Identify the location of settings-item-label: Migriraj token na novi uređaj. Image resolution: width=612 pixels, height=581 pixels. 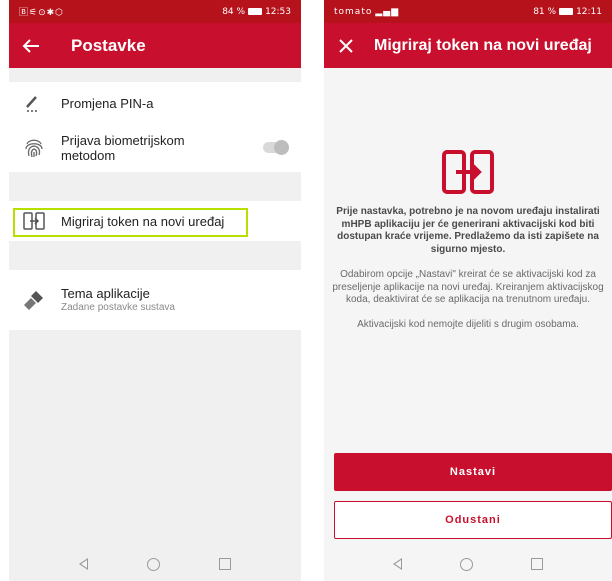
(143, 221).